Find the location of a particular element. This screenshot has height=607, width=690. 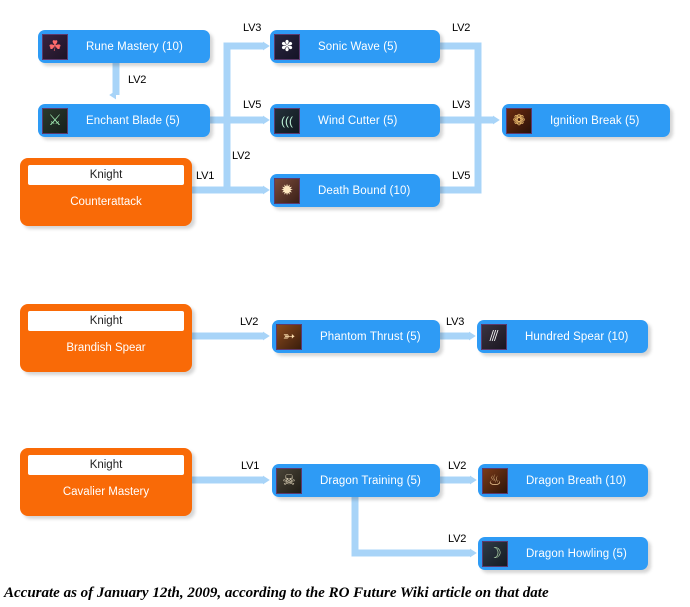

dragon-howling-icon: ☽ is located at coordinates (495, 553).